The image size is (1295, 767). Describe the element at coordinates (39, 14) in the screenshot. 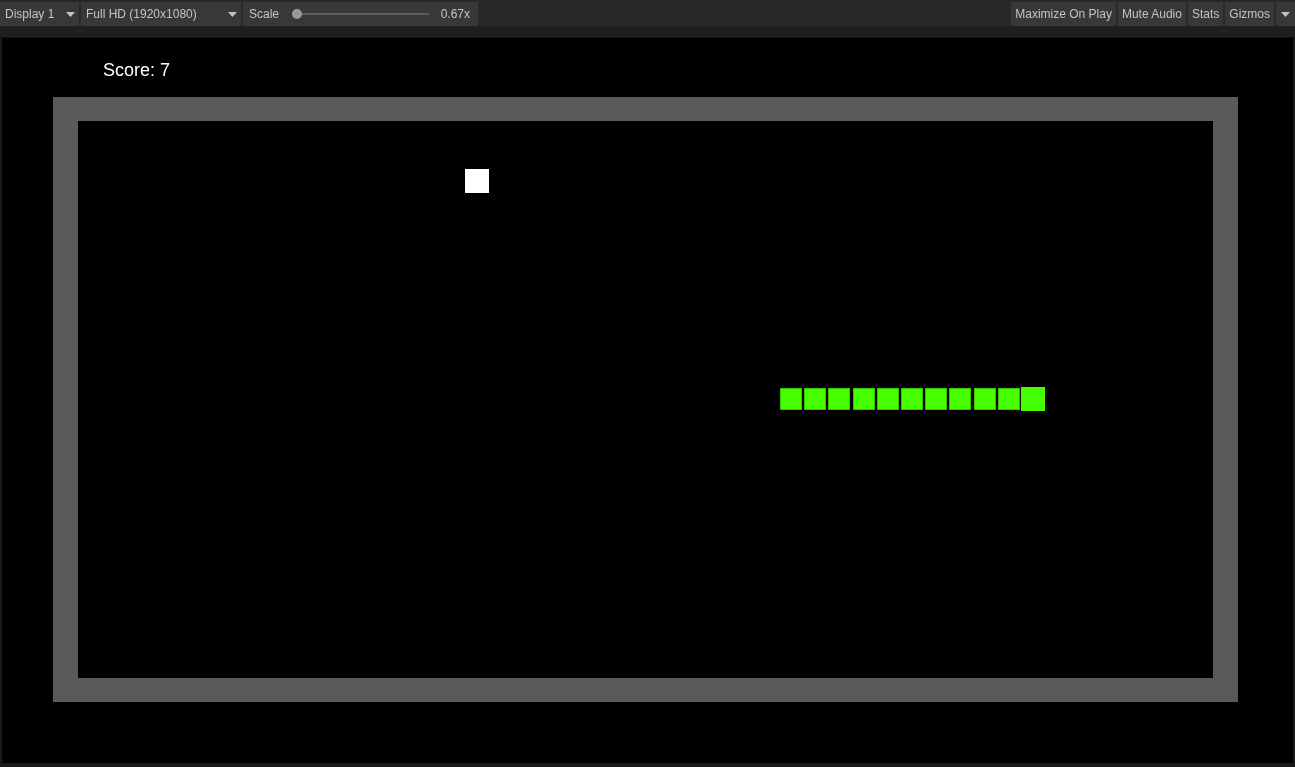

I see `display-dropdown: Display 1` at that location.